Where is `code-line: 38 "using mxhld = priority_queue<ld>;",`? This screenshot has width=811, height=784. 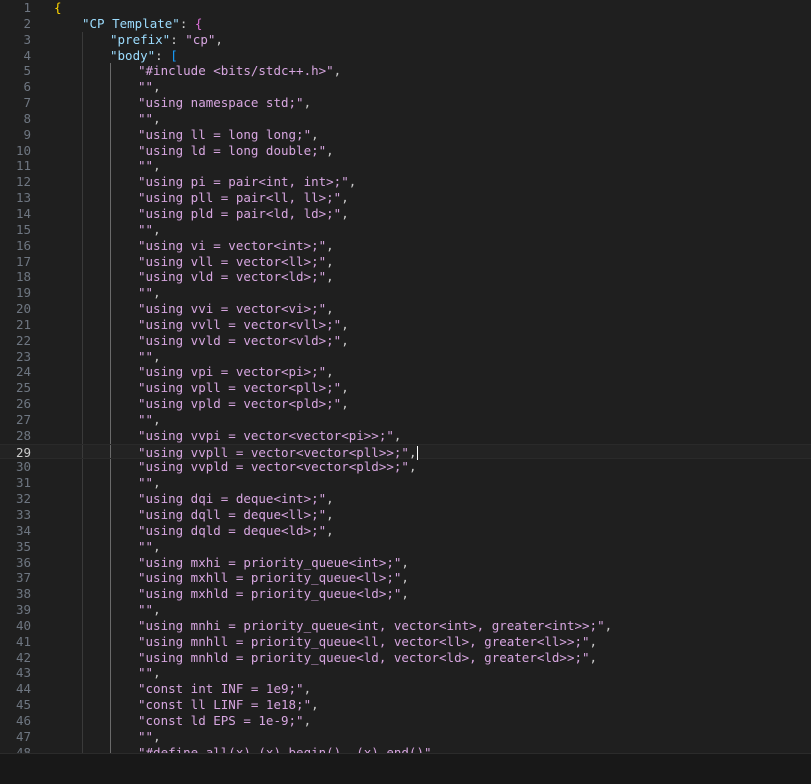 code-line: 38 "using mxhld = priority_queue<ld>;", is located at coordinates (405, 594).